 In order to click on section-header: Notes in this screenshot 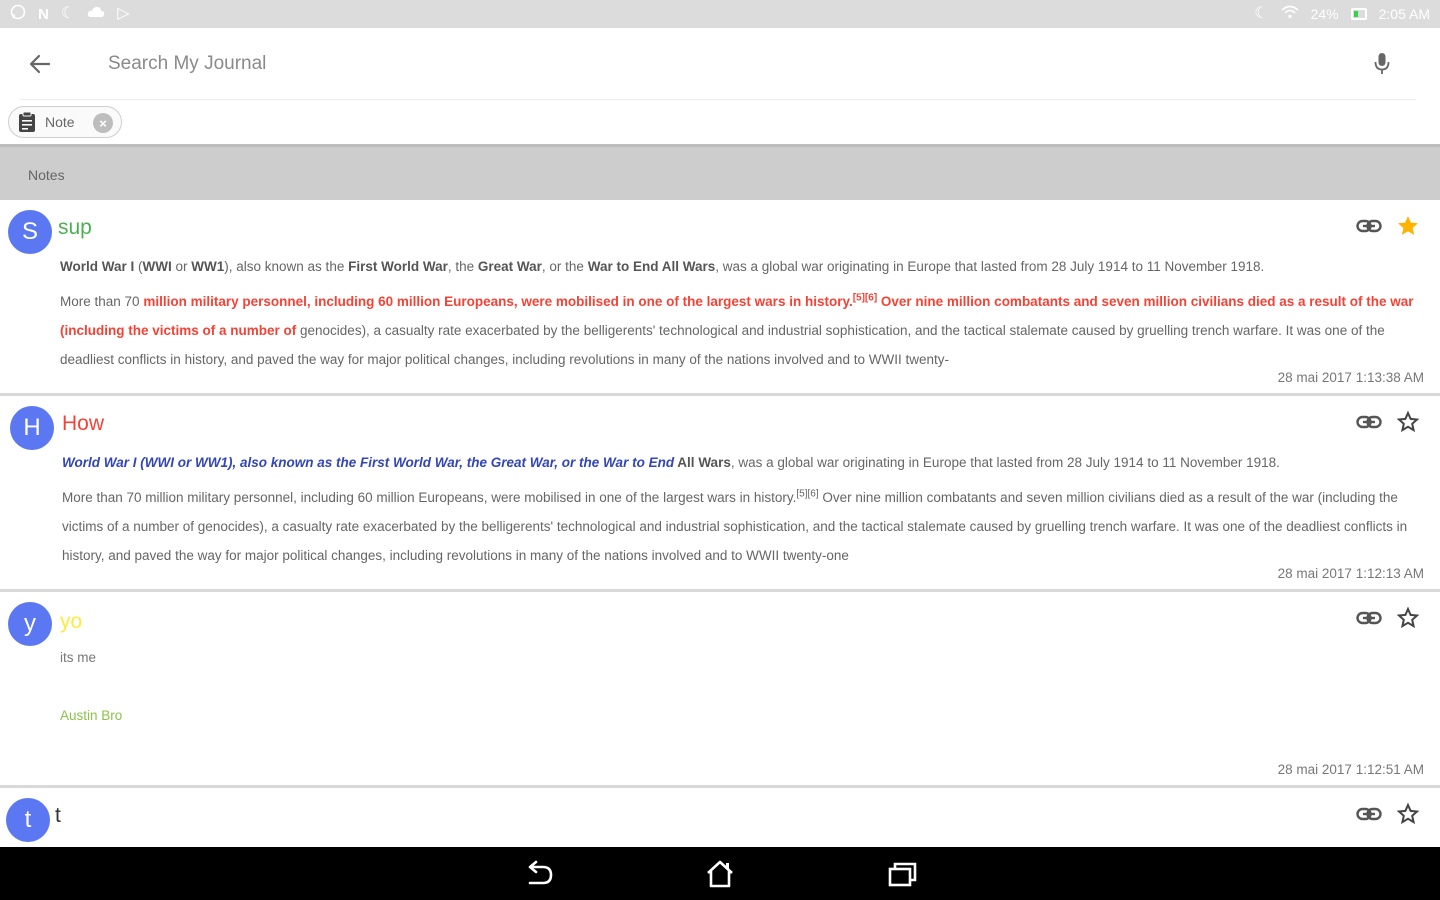, I will do `click(720, 172)`.